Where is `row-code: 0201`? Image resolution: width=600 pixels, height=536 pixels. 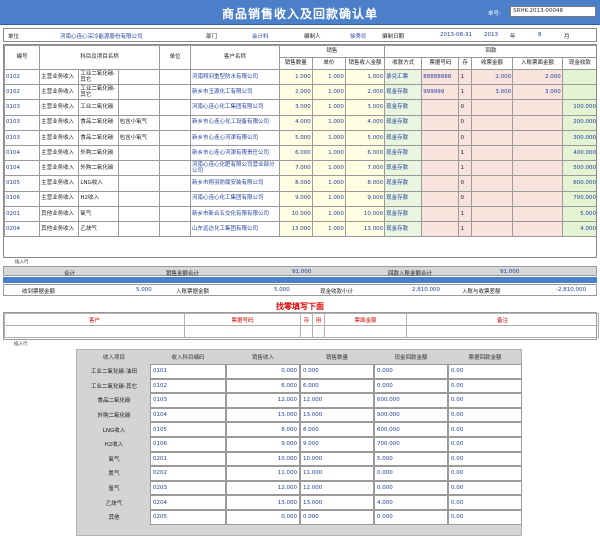
row-code: 0201 is located at coordinates (22, 213).